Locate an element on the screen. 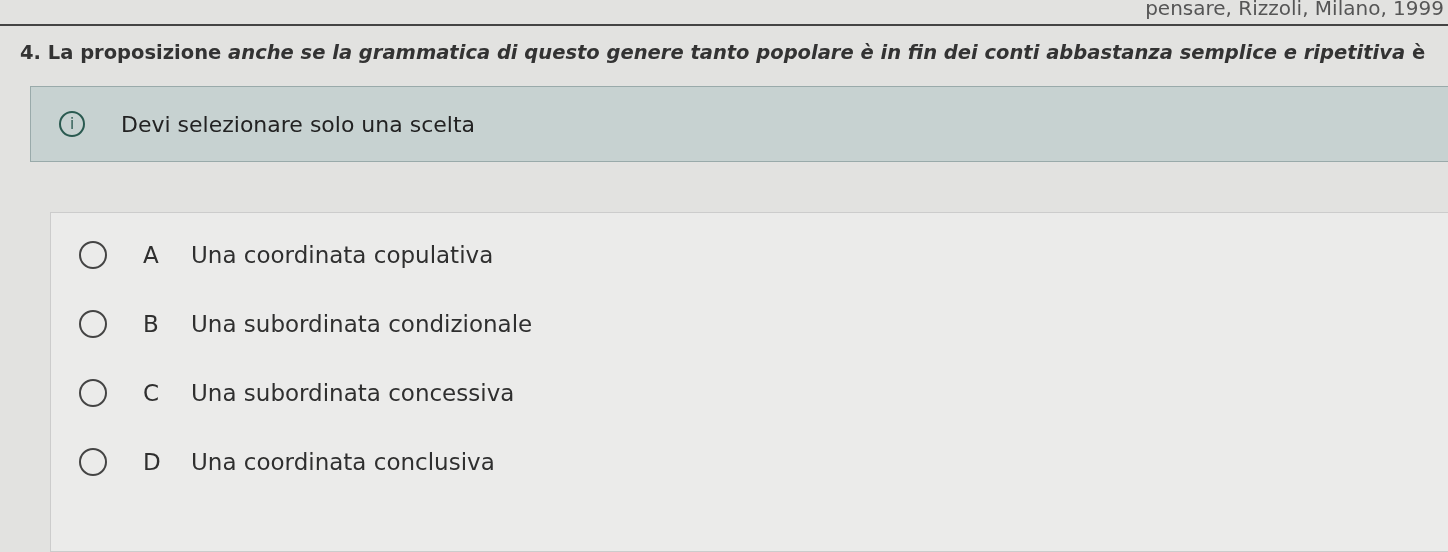 This screenshot has height=552, width=1448. citation-text: pensare, Rizzoli, Milano, 1999 is located at coordinates (1295, 10).